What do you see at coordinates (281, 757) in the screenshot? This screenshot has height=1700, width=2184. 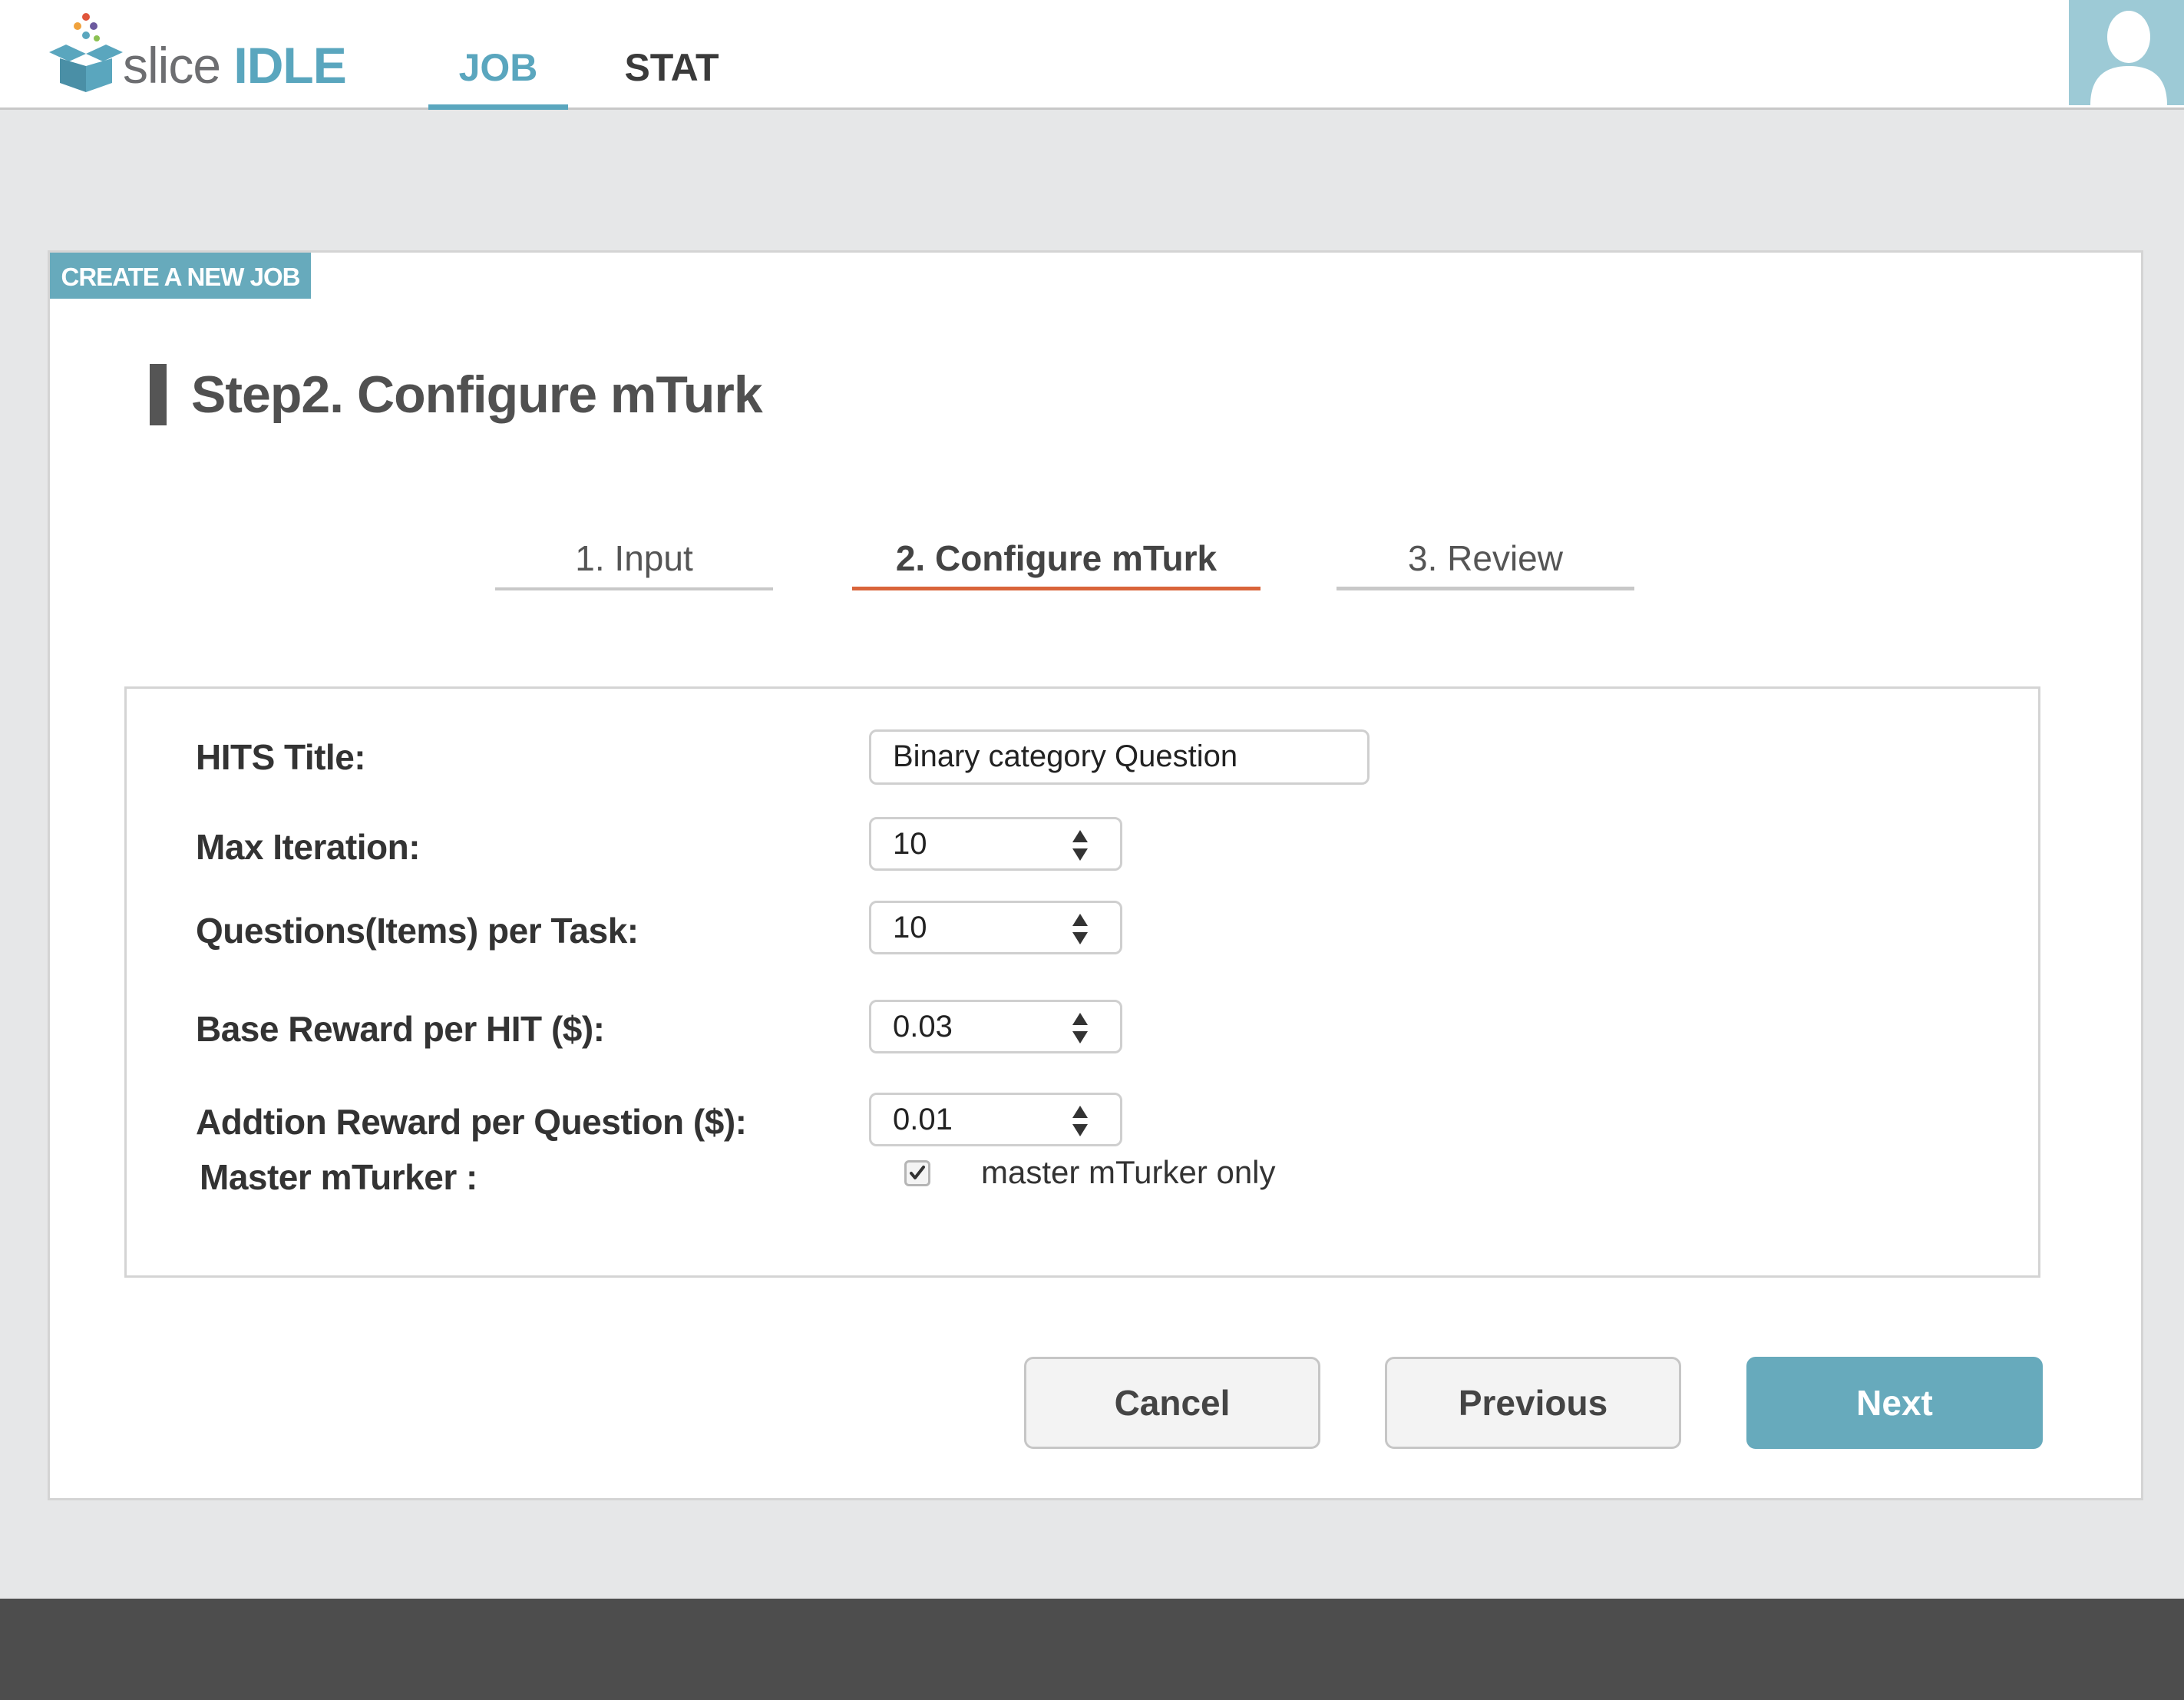 I see `hits-title-label: HITS Title:` at bounding box center [281, 757].